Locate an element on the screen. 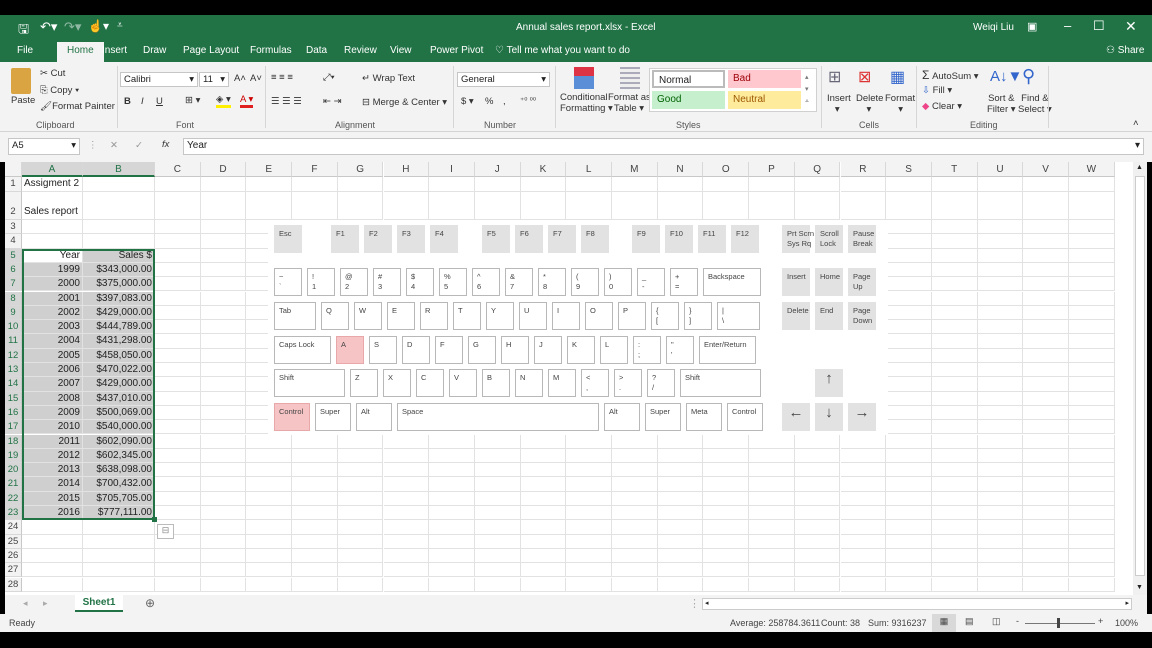  cell-A8: 2001 is located at coordinates (52, 298).